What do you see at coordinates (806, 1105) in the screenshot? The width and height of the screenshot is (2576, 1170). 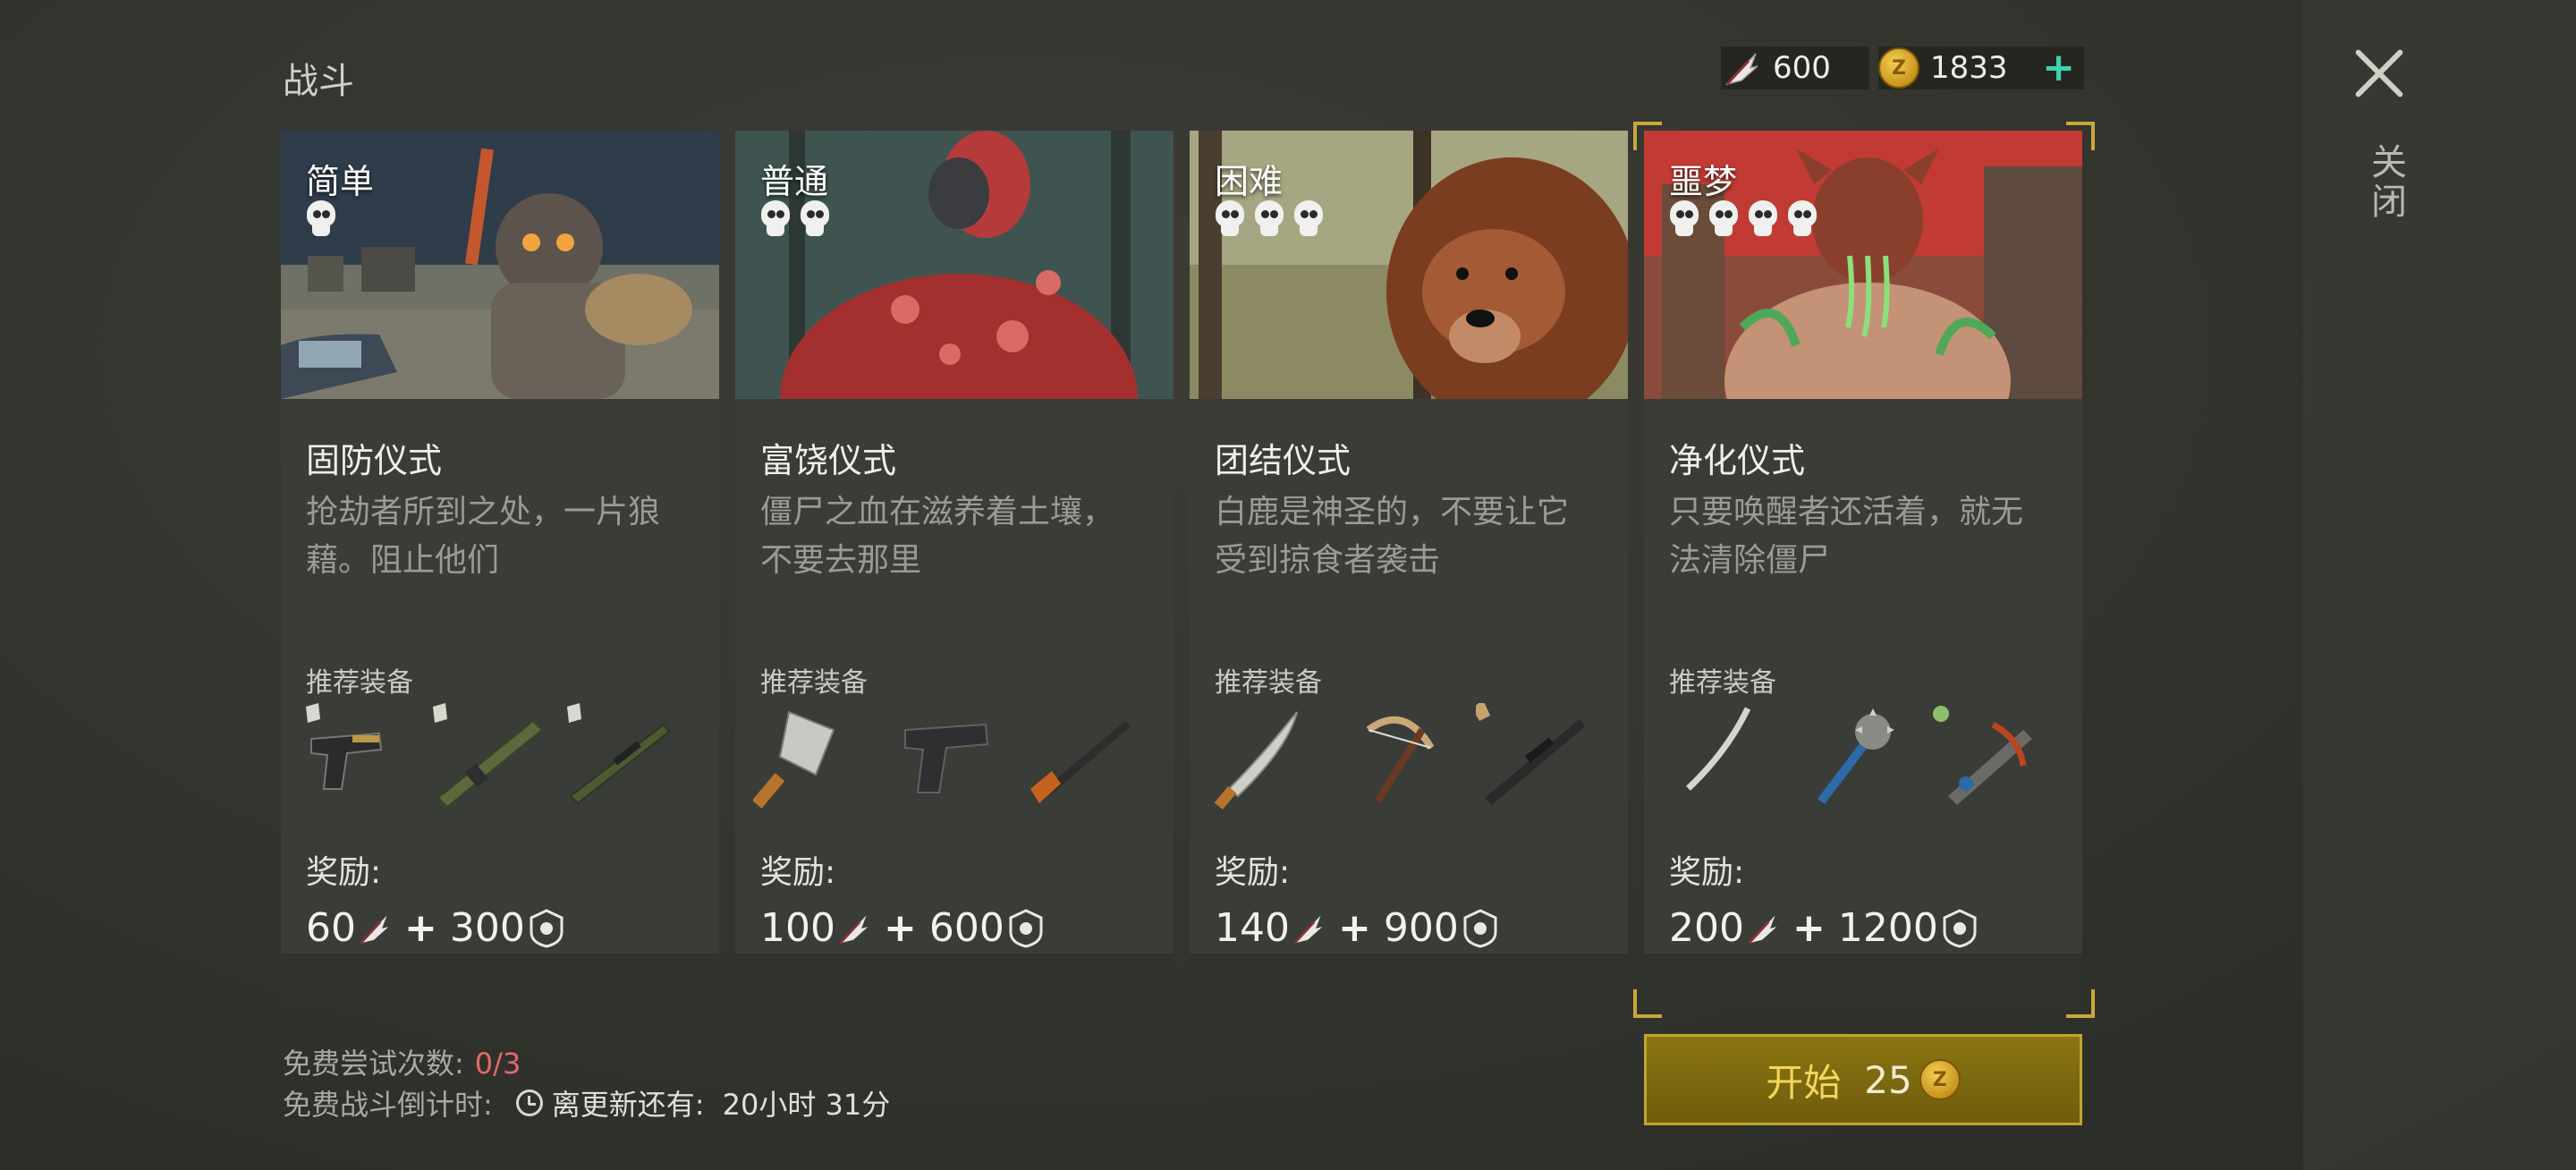 I see `refresh-time: 20小时 31分` at bounding box center [806, 1105].